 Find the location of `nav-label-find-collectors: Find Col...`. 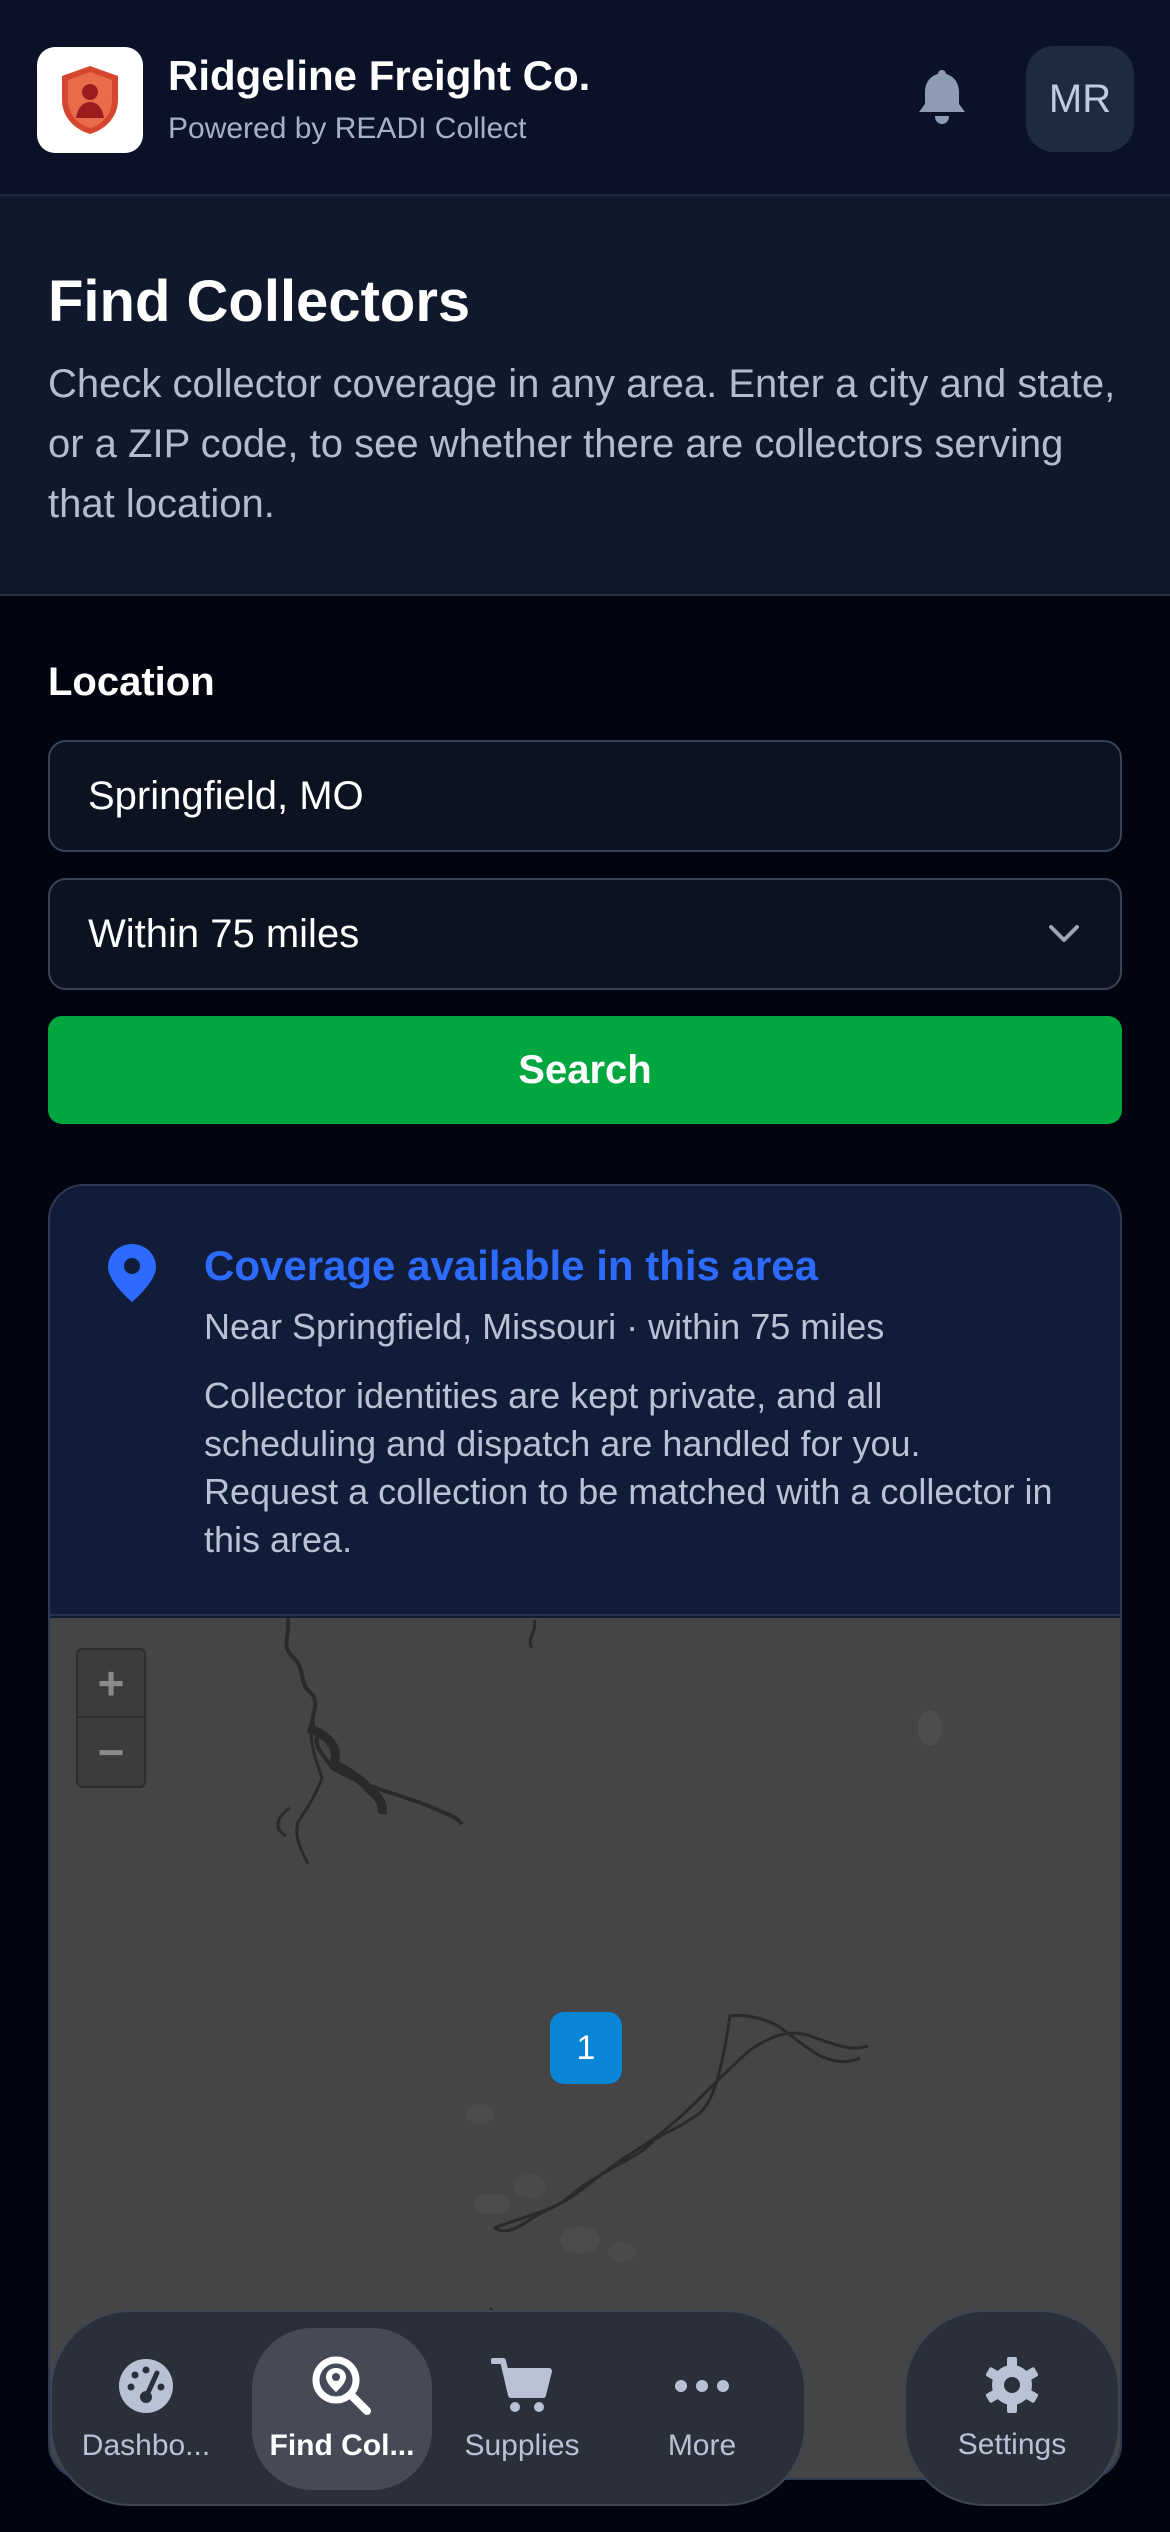

nav-label-find-collectors: Find Col... is located at coordinates (342, 2445).